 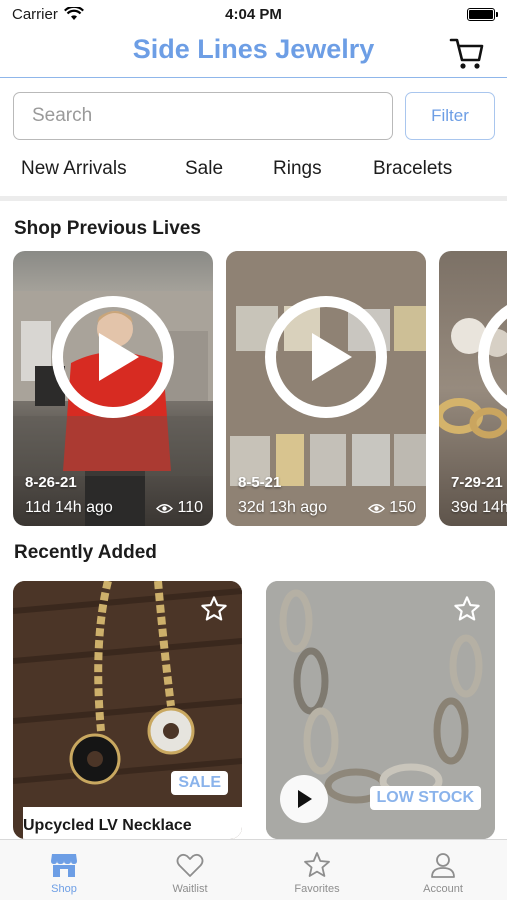 I want to click on status-left: Carrier, so click(x=48, y=14).